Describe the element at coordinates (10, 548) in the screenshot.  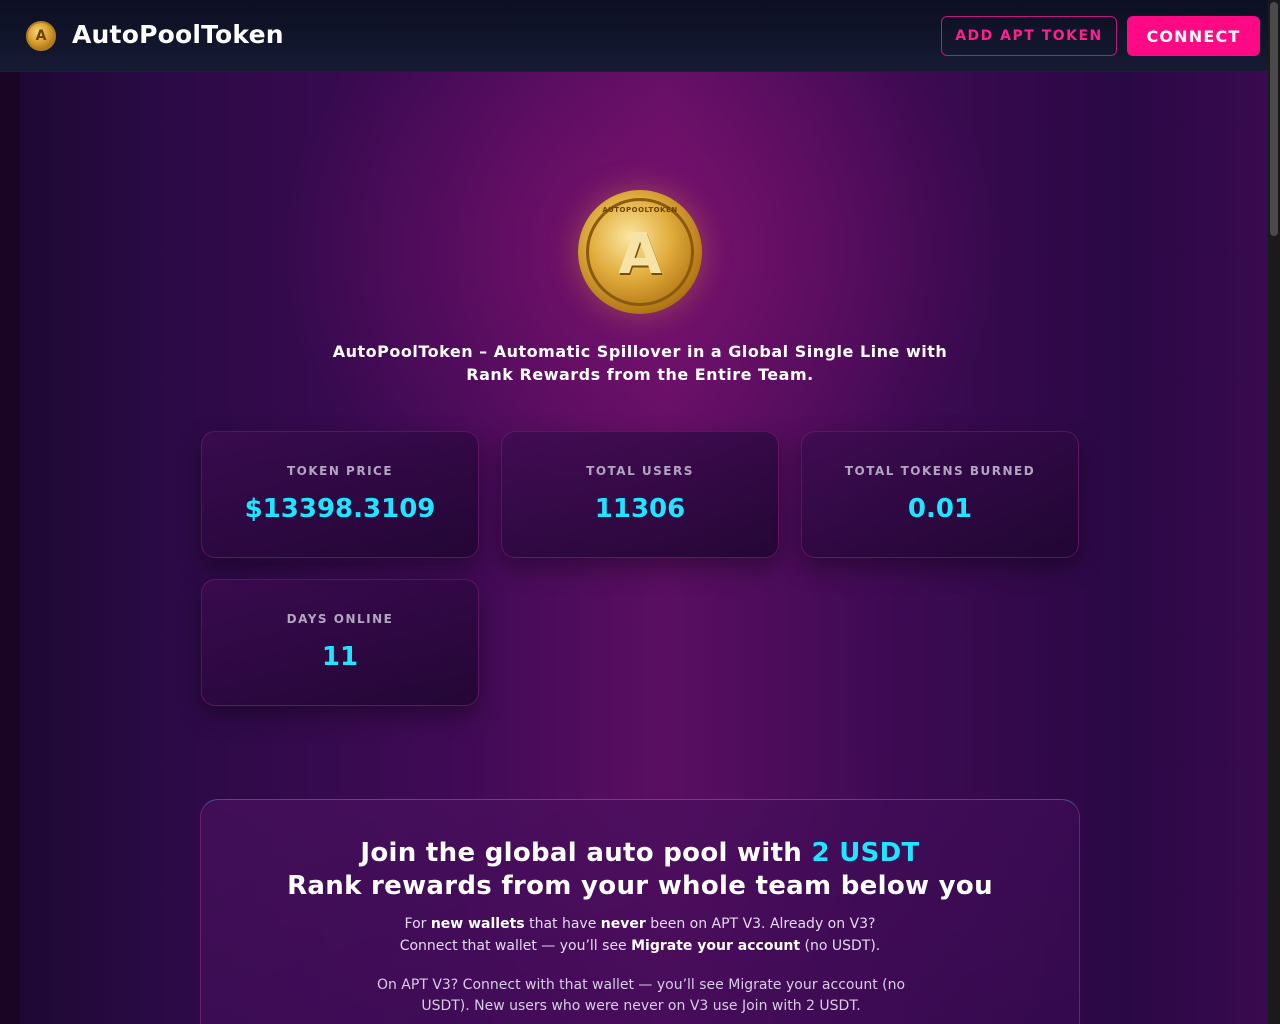
I see `left-edge-strip` at that location.